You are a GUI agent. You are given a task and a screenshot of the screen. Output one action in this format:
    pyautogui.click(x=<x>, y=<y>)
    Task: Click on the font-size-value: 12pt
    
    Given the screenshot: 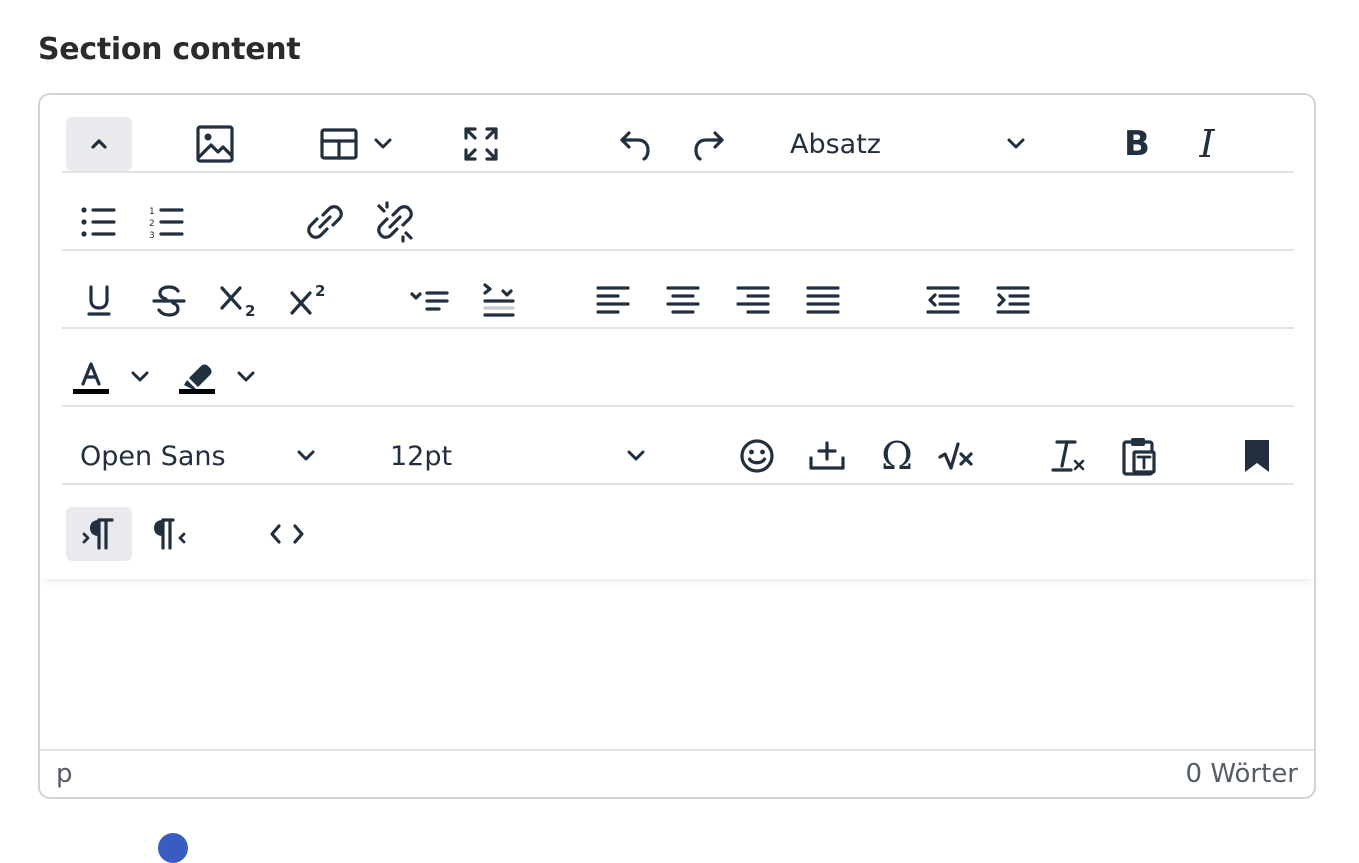 What is the action you would take?
    pyautogui.click(x=421, y=456)
    